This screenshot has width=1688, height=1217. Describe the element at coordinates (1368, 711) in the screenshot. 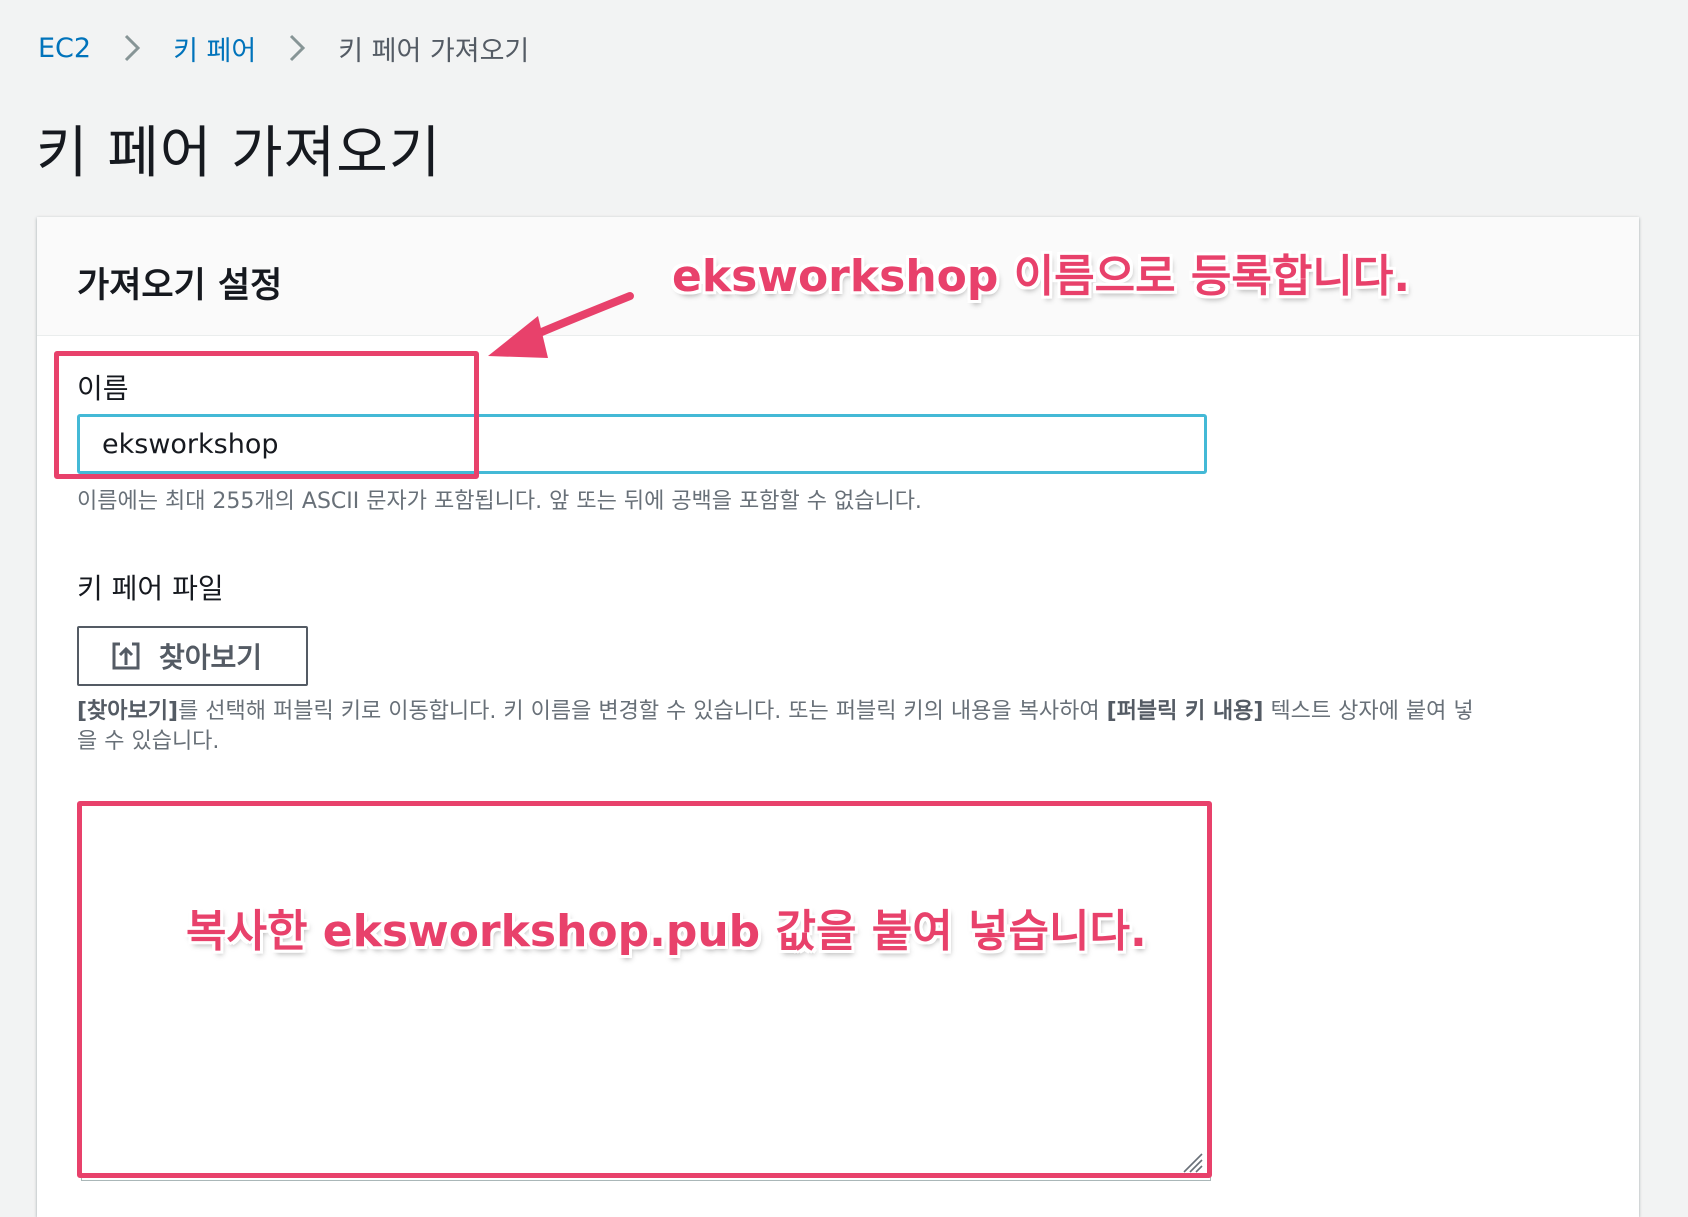

I see `hint-text-2: 텍스트 상자에 붙여 넣` at that location.